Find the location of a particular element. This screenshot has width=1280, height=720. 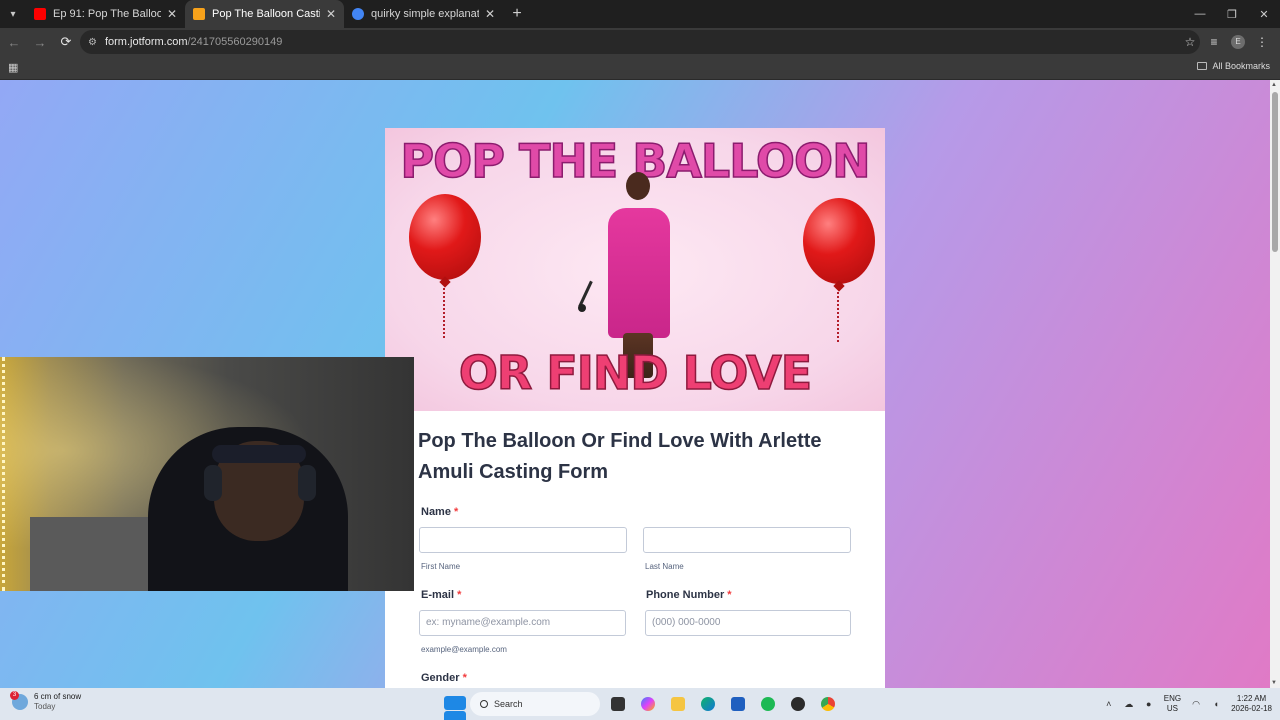

chrome-icon is located at coordinates (828, 704).